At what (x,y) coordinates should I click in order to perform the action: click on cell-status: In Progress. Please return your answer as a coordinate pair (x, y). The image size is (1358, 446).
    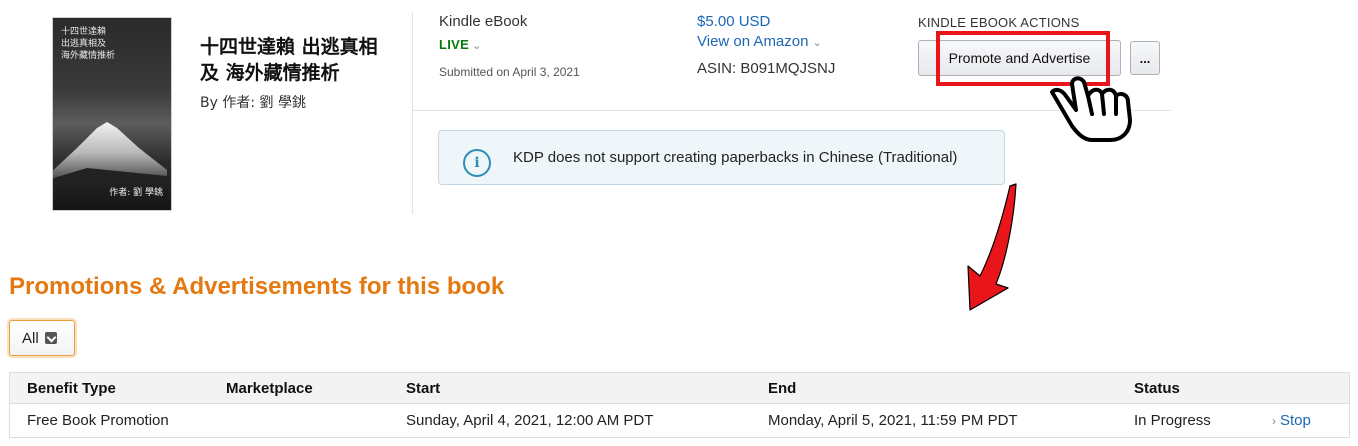
    Looking at the image, I should click on (1172, 420).